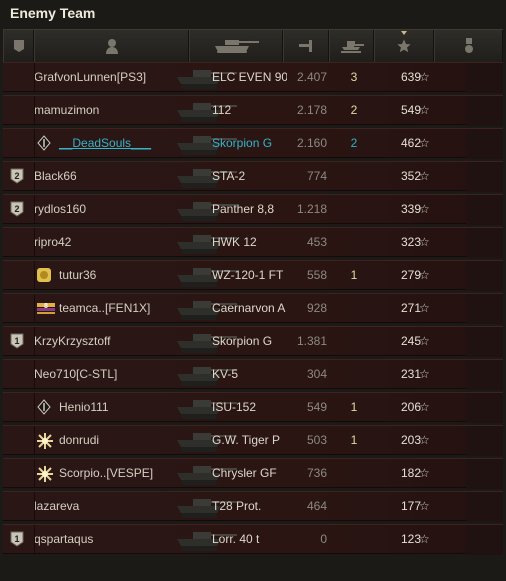 Image resolution: width=506 pixels, height=581 pixels. What do you see at coordinates (55, 176) in the screenshot?
I see `player-name: Black66` at bounding box center [55, 176].